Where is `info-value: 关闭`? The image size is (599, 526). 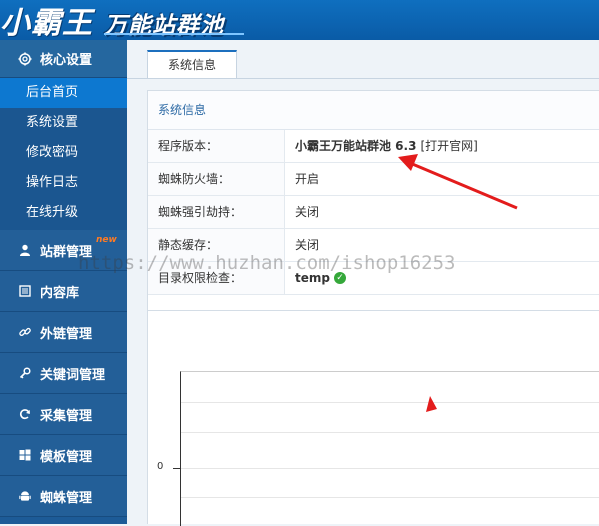 info-value: 关闭 is located at coordinates (307, 212).